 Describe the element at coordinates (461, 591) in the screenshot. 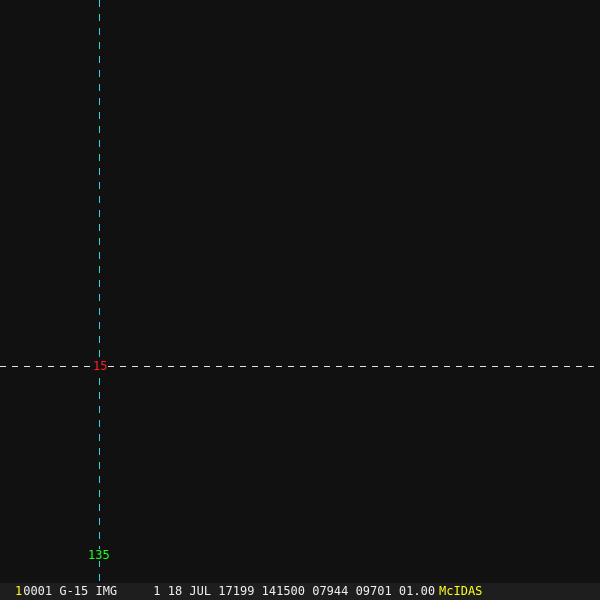

I see `mcidas-brand: McIDAS` at that location.